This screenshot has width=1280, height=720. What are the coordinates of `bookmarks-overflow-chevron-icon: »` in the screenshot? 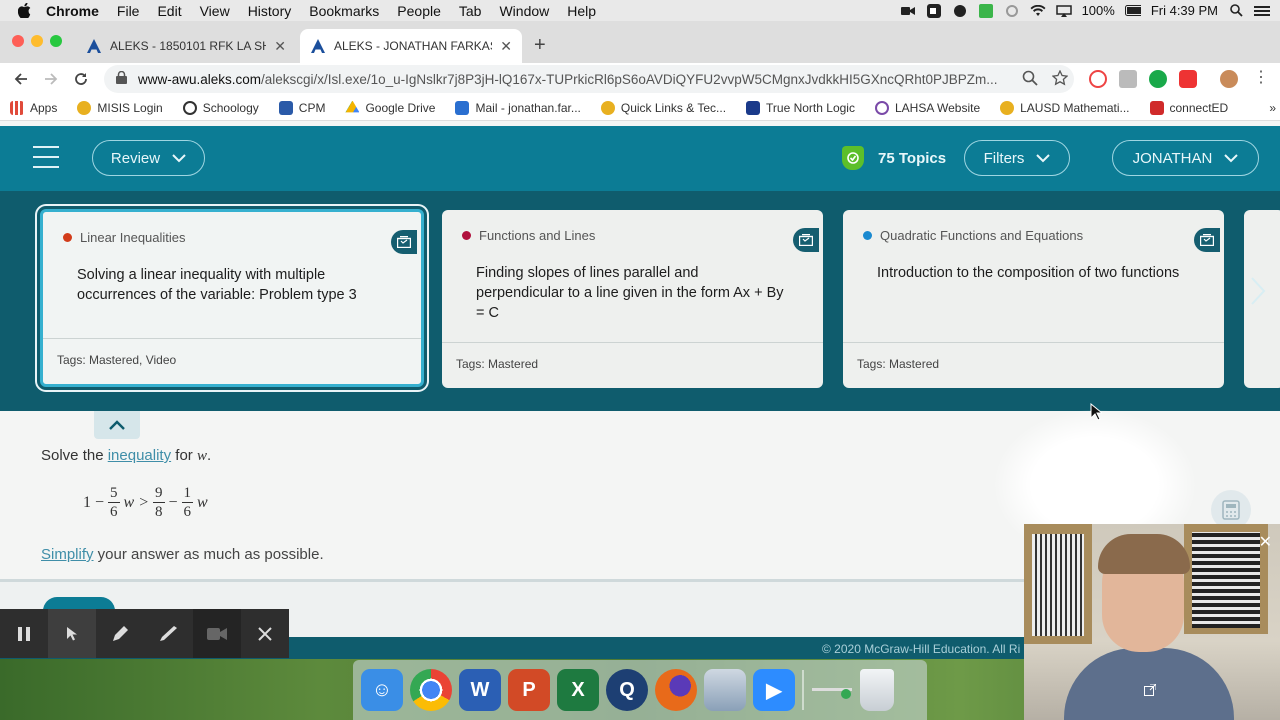 It's located at (1272, 108).